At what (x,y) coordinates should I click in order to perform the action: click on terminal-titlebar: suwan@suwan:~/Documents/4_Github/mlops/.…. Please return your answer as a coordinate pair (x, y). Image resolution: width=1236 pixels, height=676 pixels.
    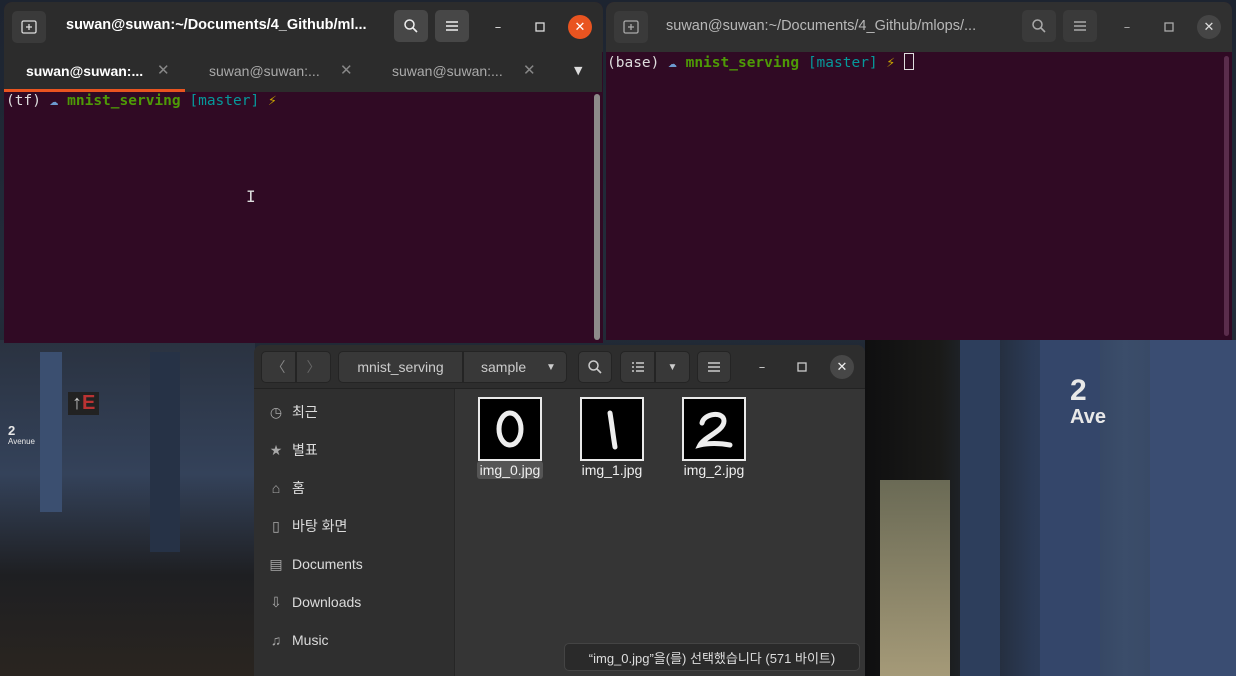
    Looking at the image, I should click on (919, 27).